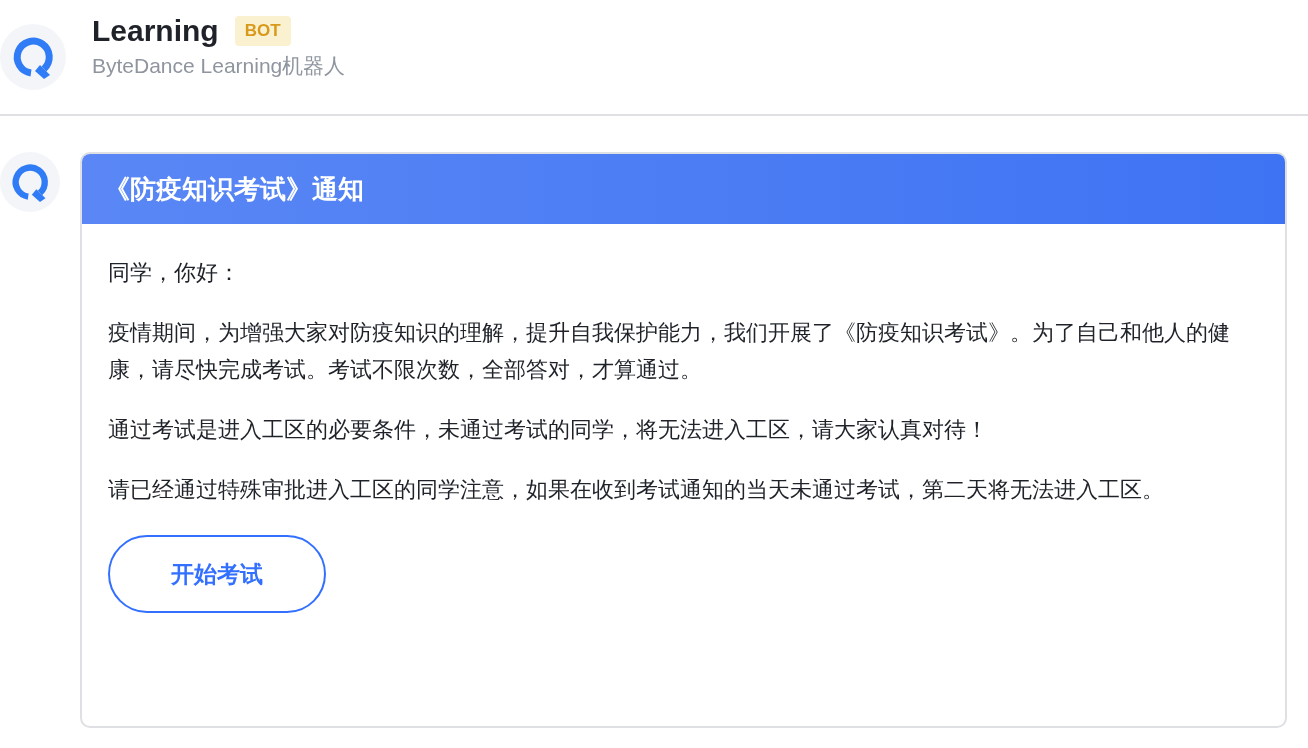 This screenshot has width=1308, height=748. I want to click on start-exam-button: 开始考试, so click(217, 574).